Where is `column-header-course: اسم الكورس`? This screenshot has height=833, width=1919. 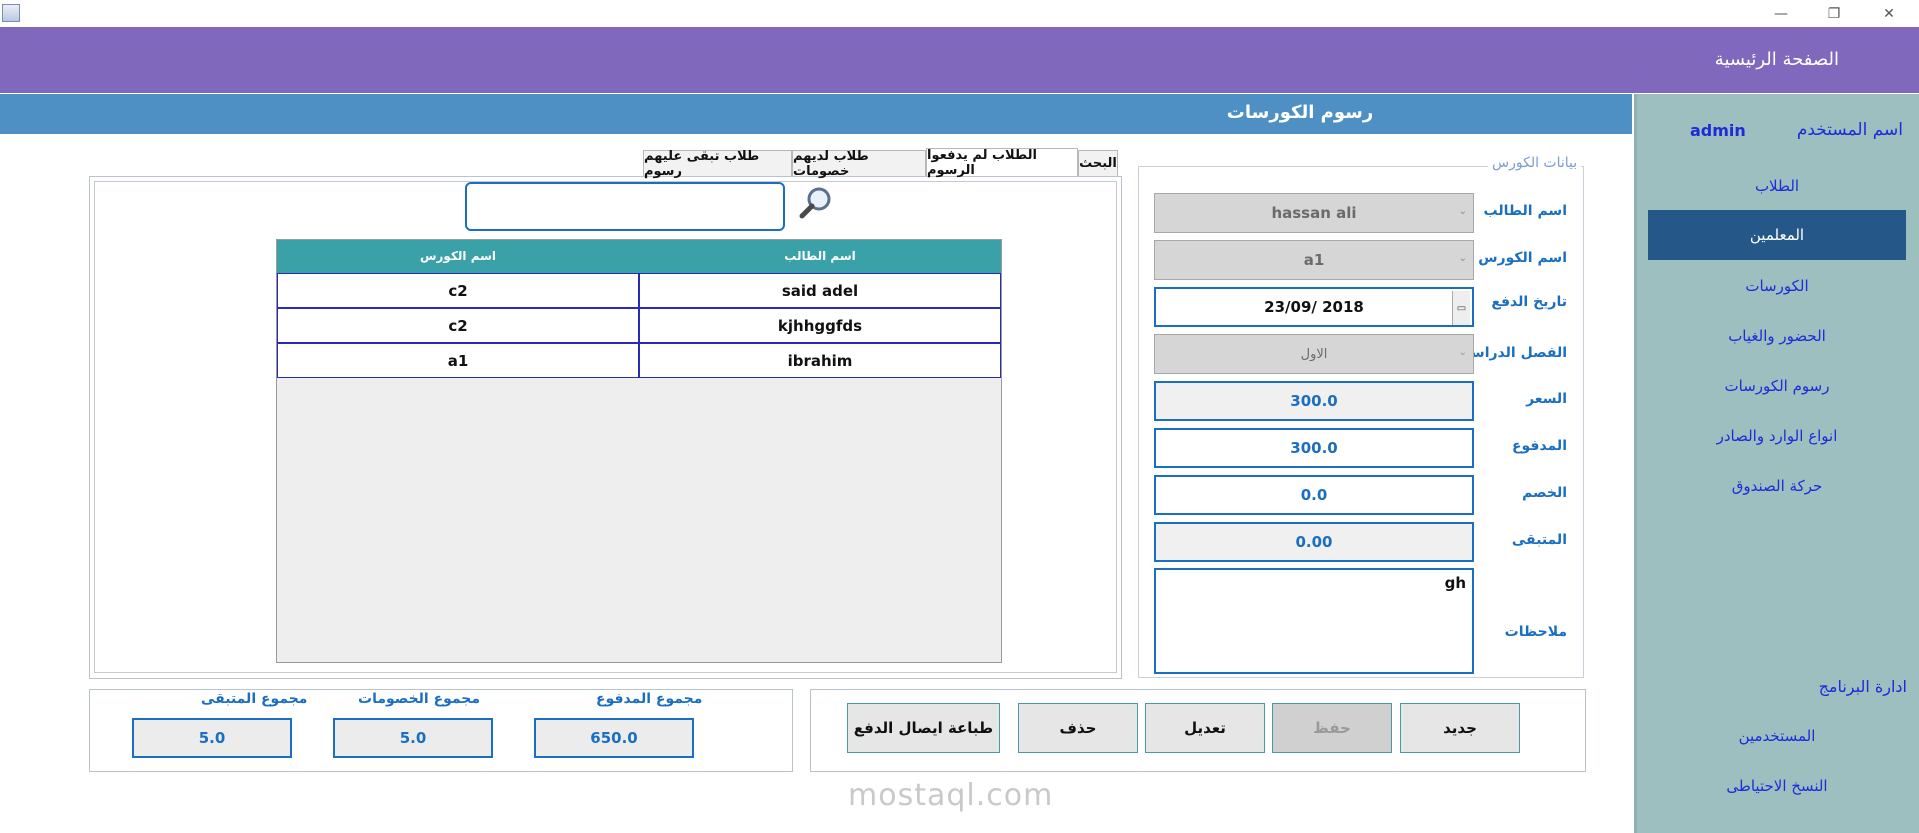 column-header-course: اسم الكورس is located at coordinates (458, 256).